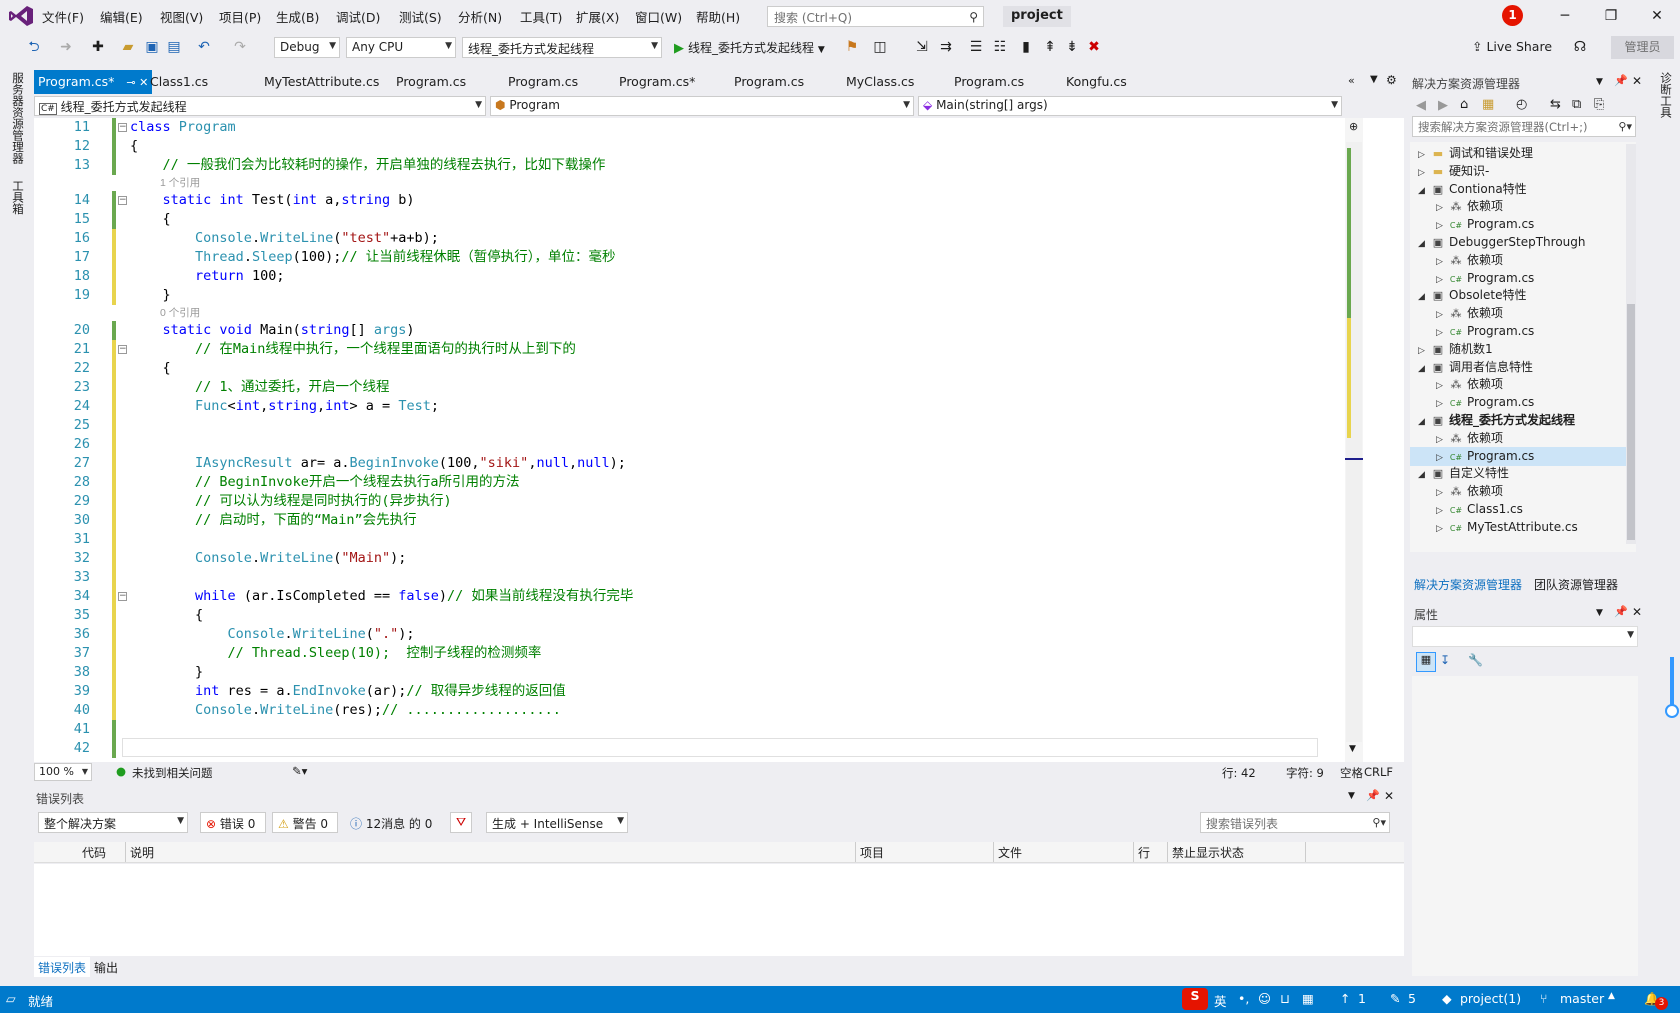  Describe the element at coordinates (461, 822) in the screenshot. I see `filter-icon: ⛛` at that location.